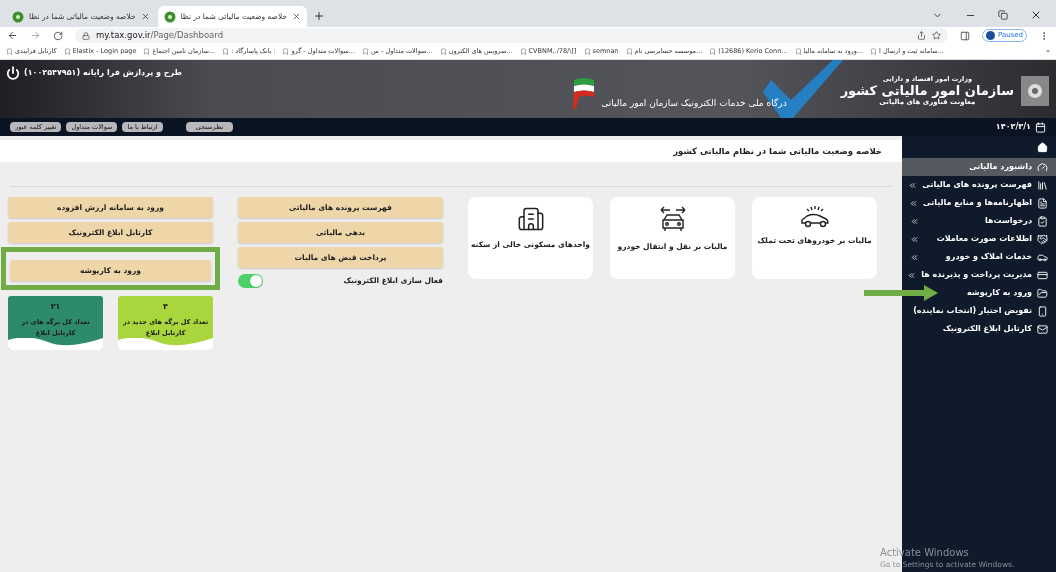  I want to click on lock-icon, so click(86, 35).